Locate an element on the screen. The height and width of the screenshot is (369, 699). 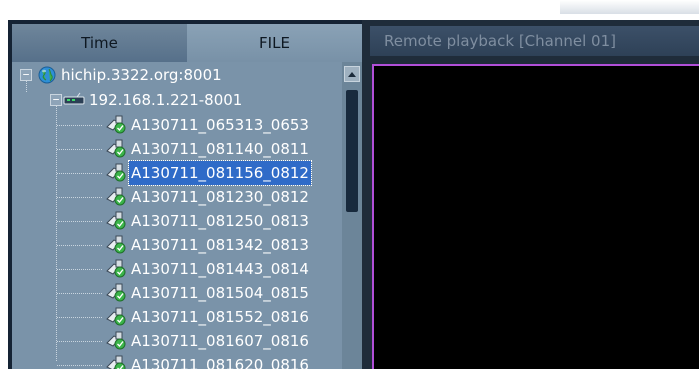
list-item-selected: A130711_081156_0812 is located at coordinates (220, 173).